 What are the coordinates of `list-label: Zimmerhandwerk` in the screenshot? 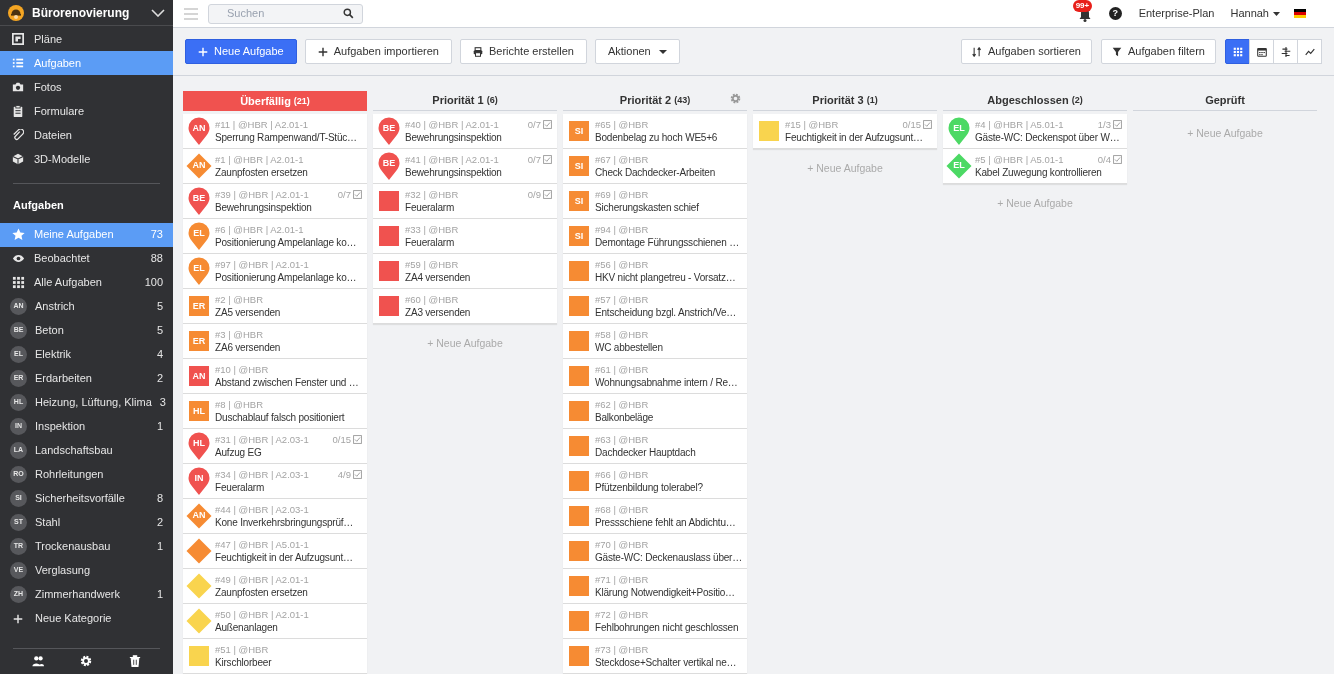 It's located at (78, 595).